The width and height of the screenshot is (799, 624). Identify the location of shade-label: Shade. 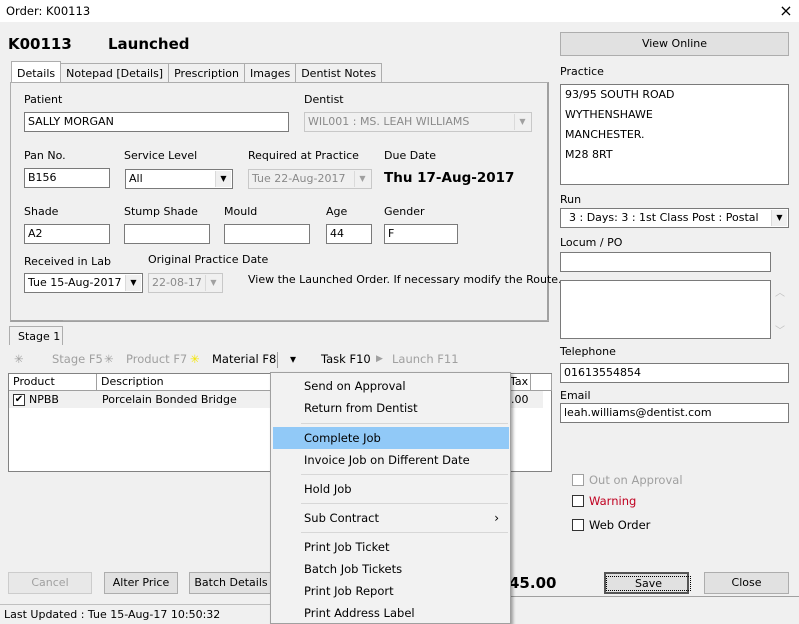
(41, 211).